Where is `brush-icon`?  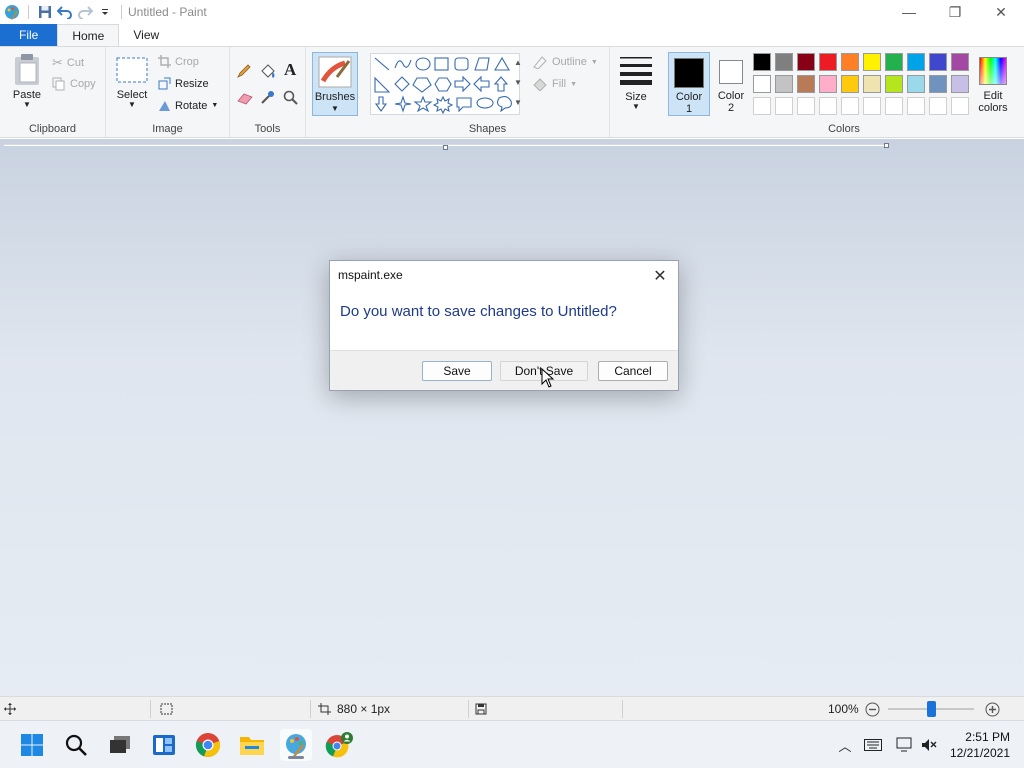
brush-icon is located at coordinates (335, 72).